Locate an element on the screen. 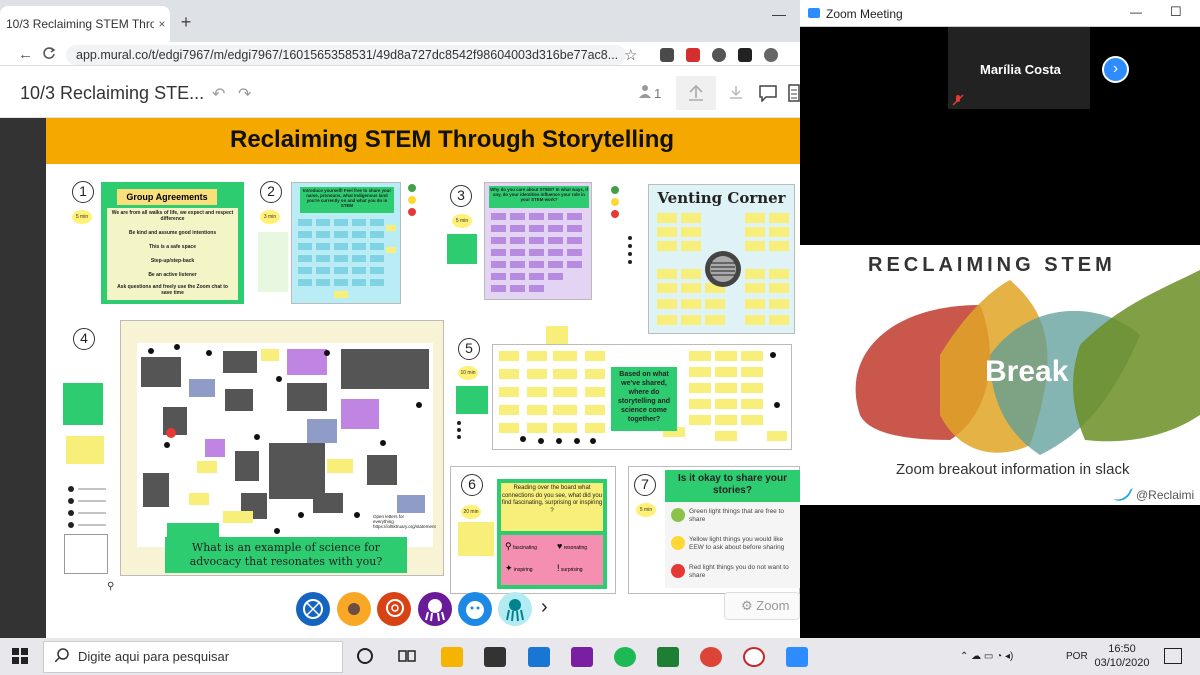  extension-circle-icon is located at coordinates (771, 55).